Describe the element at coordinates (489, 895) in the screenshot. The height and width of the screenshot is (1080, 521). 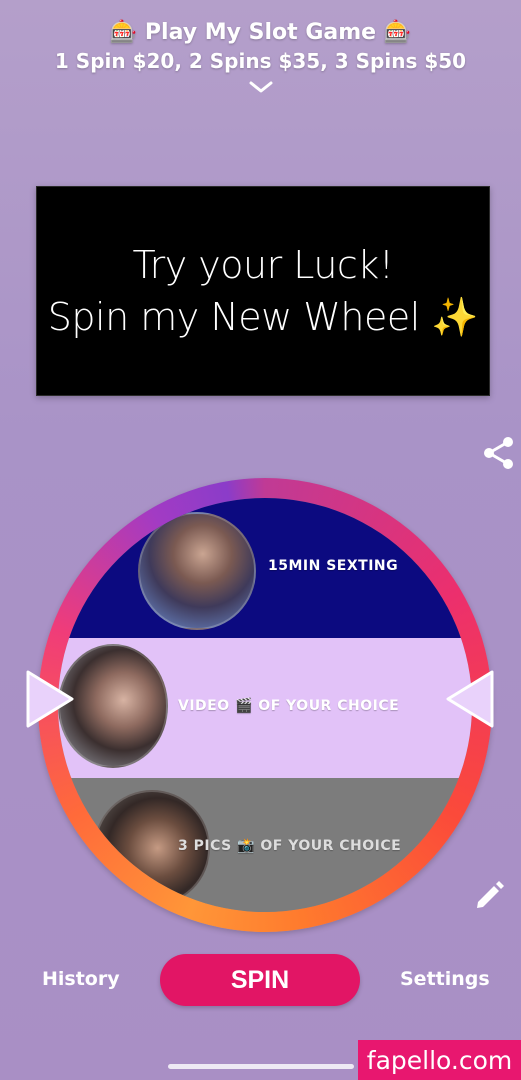
I see `pencil-icon` at that location.